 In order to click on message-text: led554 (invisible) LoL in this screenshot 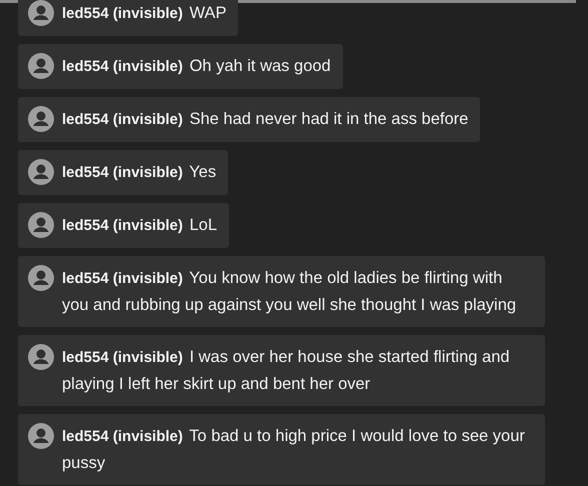, I will do `click(140, 225)`.